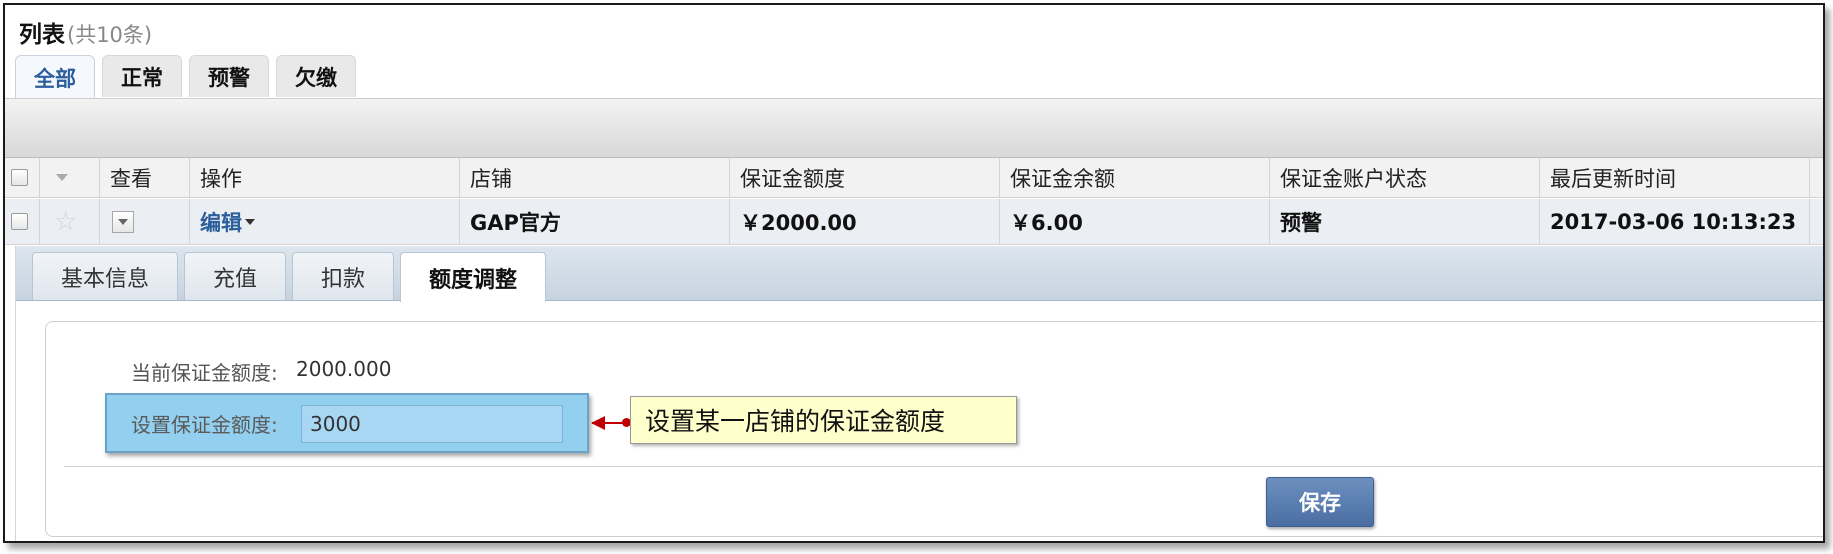  Describe the element at coordinates (344, 369) in the screenshot. I see `current-limit-value: 2000.000` at that location.